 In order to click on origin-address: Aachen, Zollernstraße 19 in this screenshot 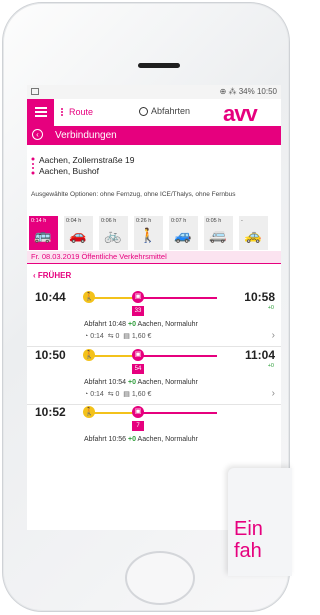, I will do `click(86, 160)`.